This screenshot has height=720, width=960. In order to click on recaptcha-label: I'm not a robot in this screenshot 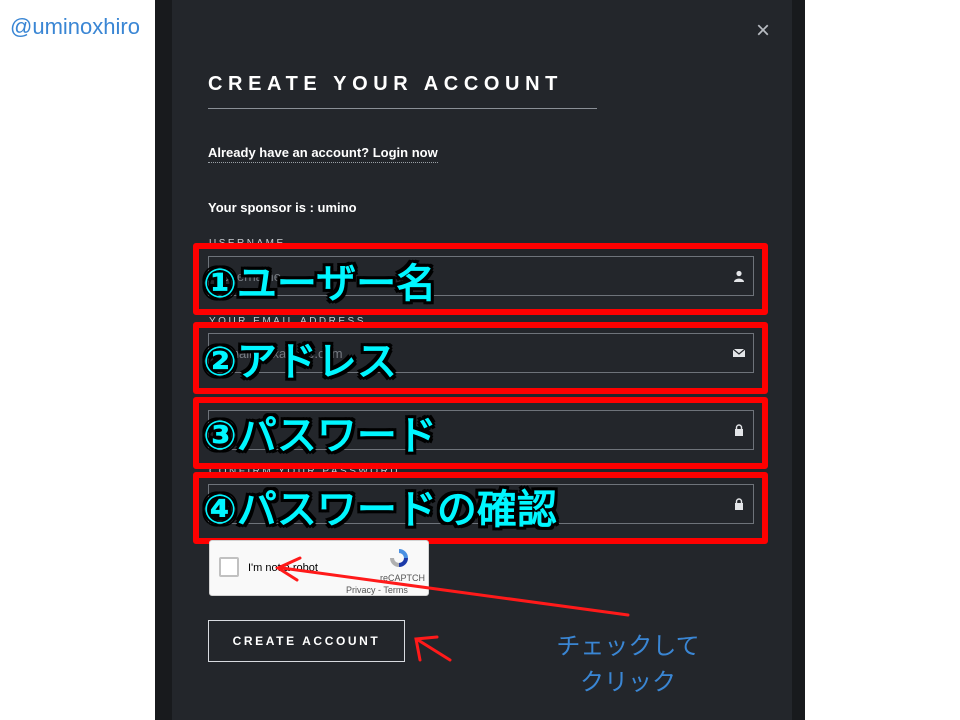, I will do `click(283, 568)`.